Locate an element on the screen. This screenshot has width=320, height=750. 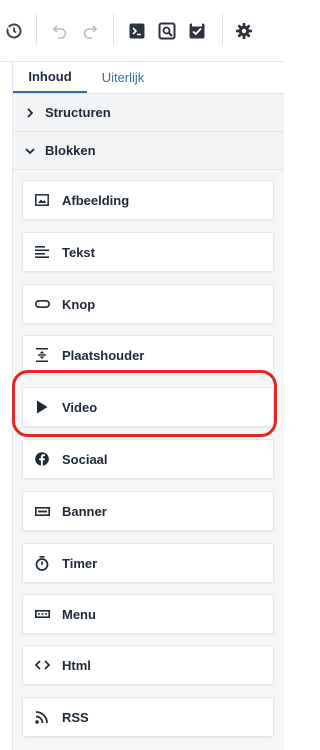
facebook-icon is located at coordinates (42, 459).